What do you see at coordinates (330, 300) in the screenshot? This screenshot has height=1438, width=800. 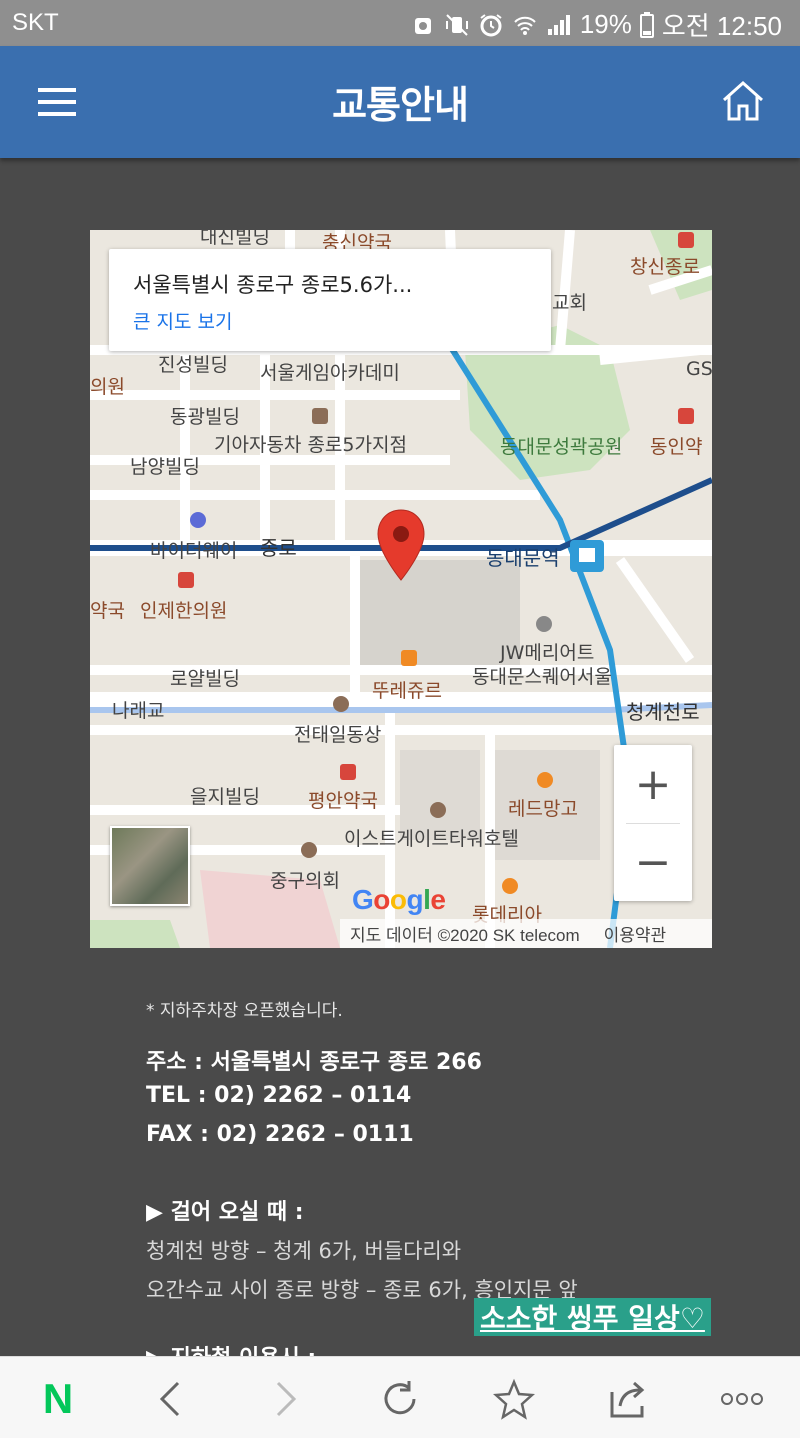 I see `map-info-window: 서울특별시 종로구 종로5.6가... 큰 지도 보기` at bounding box center [330, 300].